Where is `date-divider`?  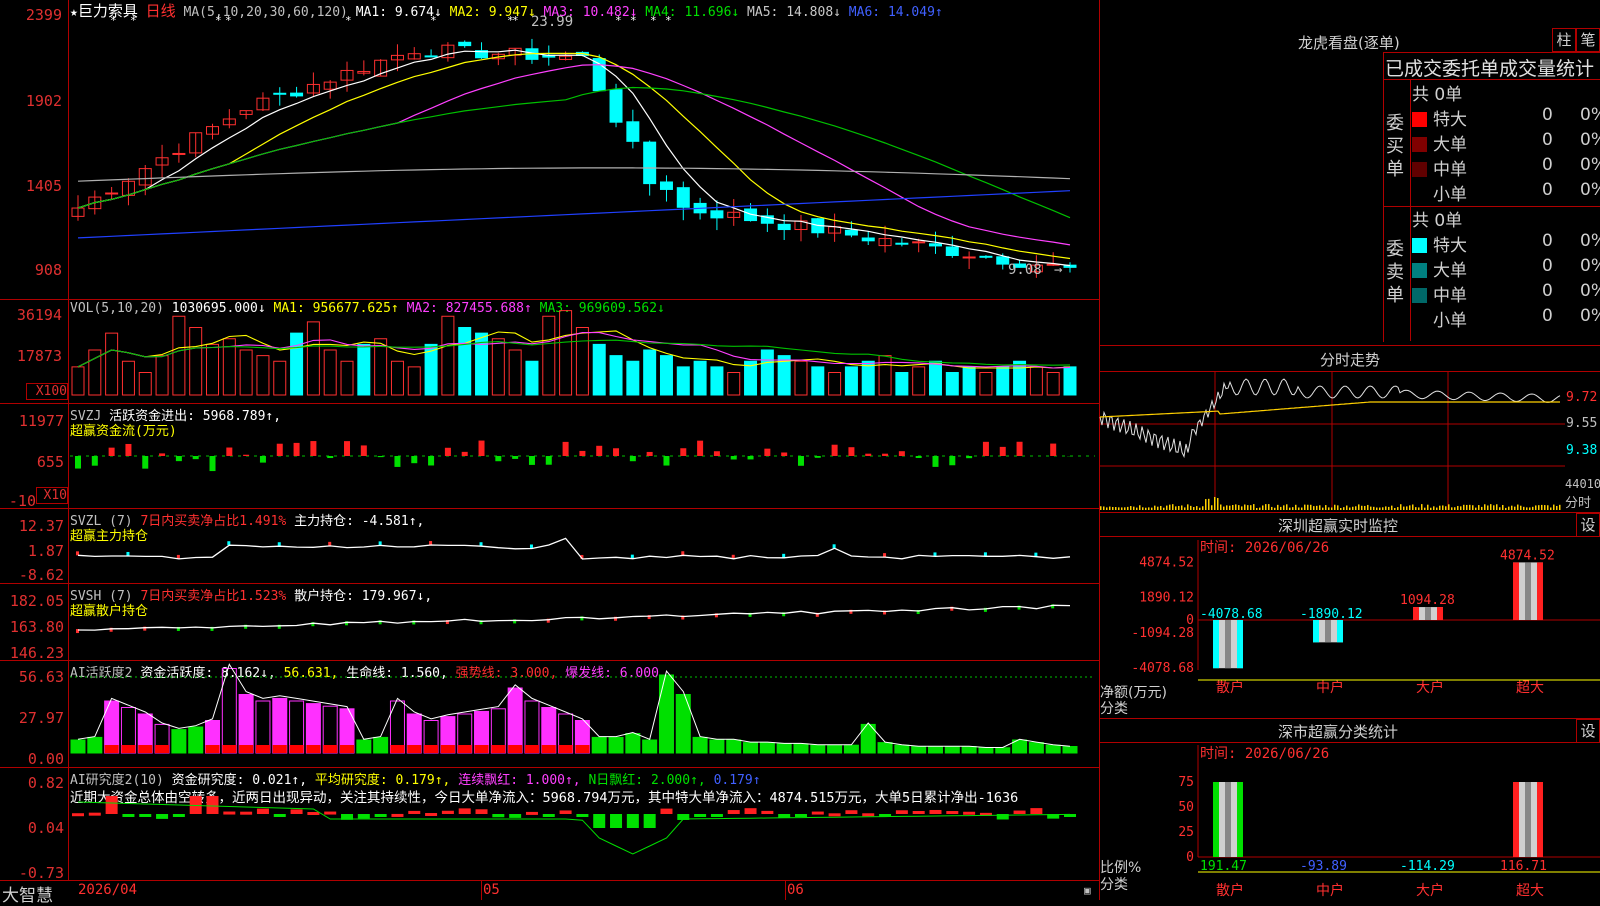
date-divider is located at coordinates (785, 890).